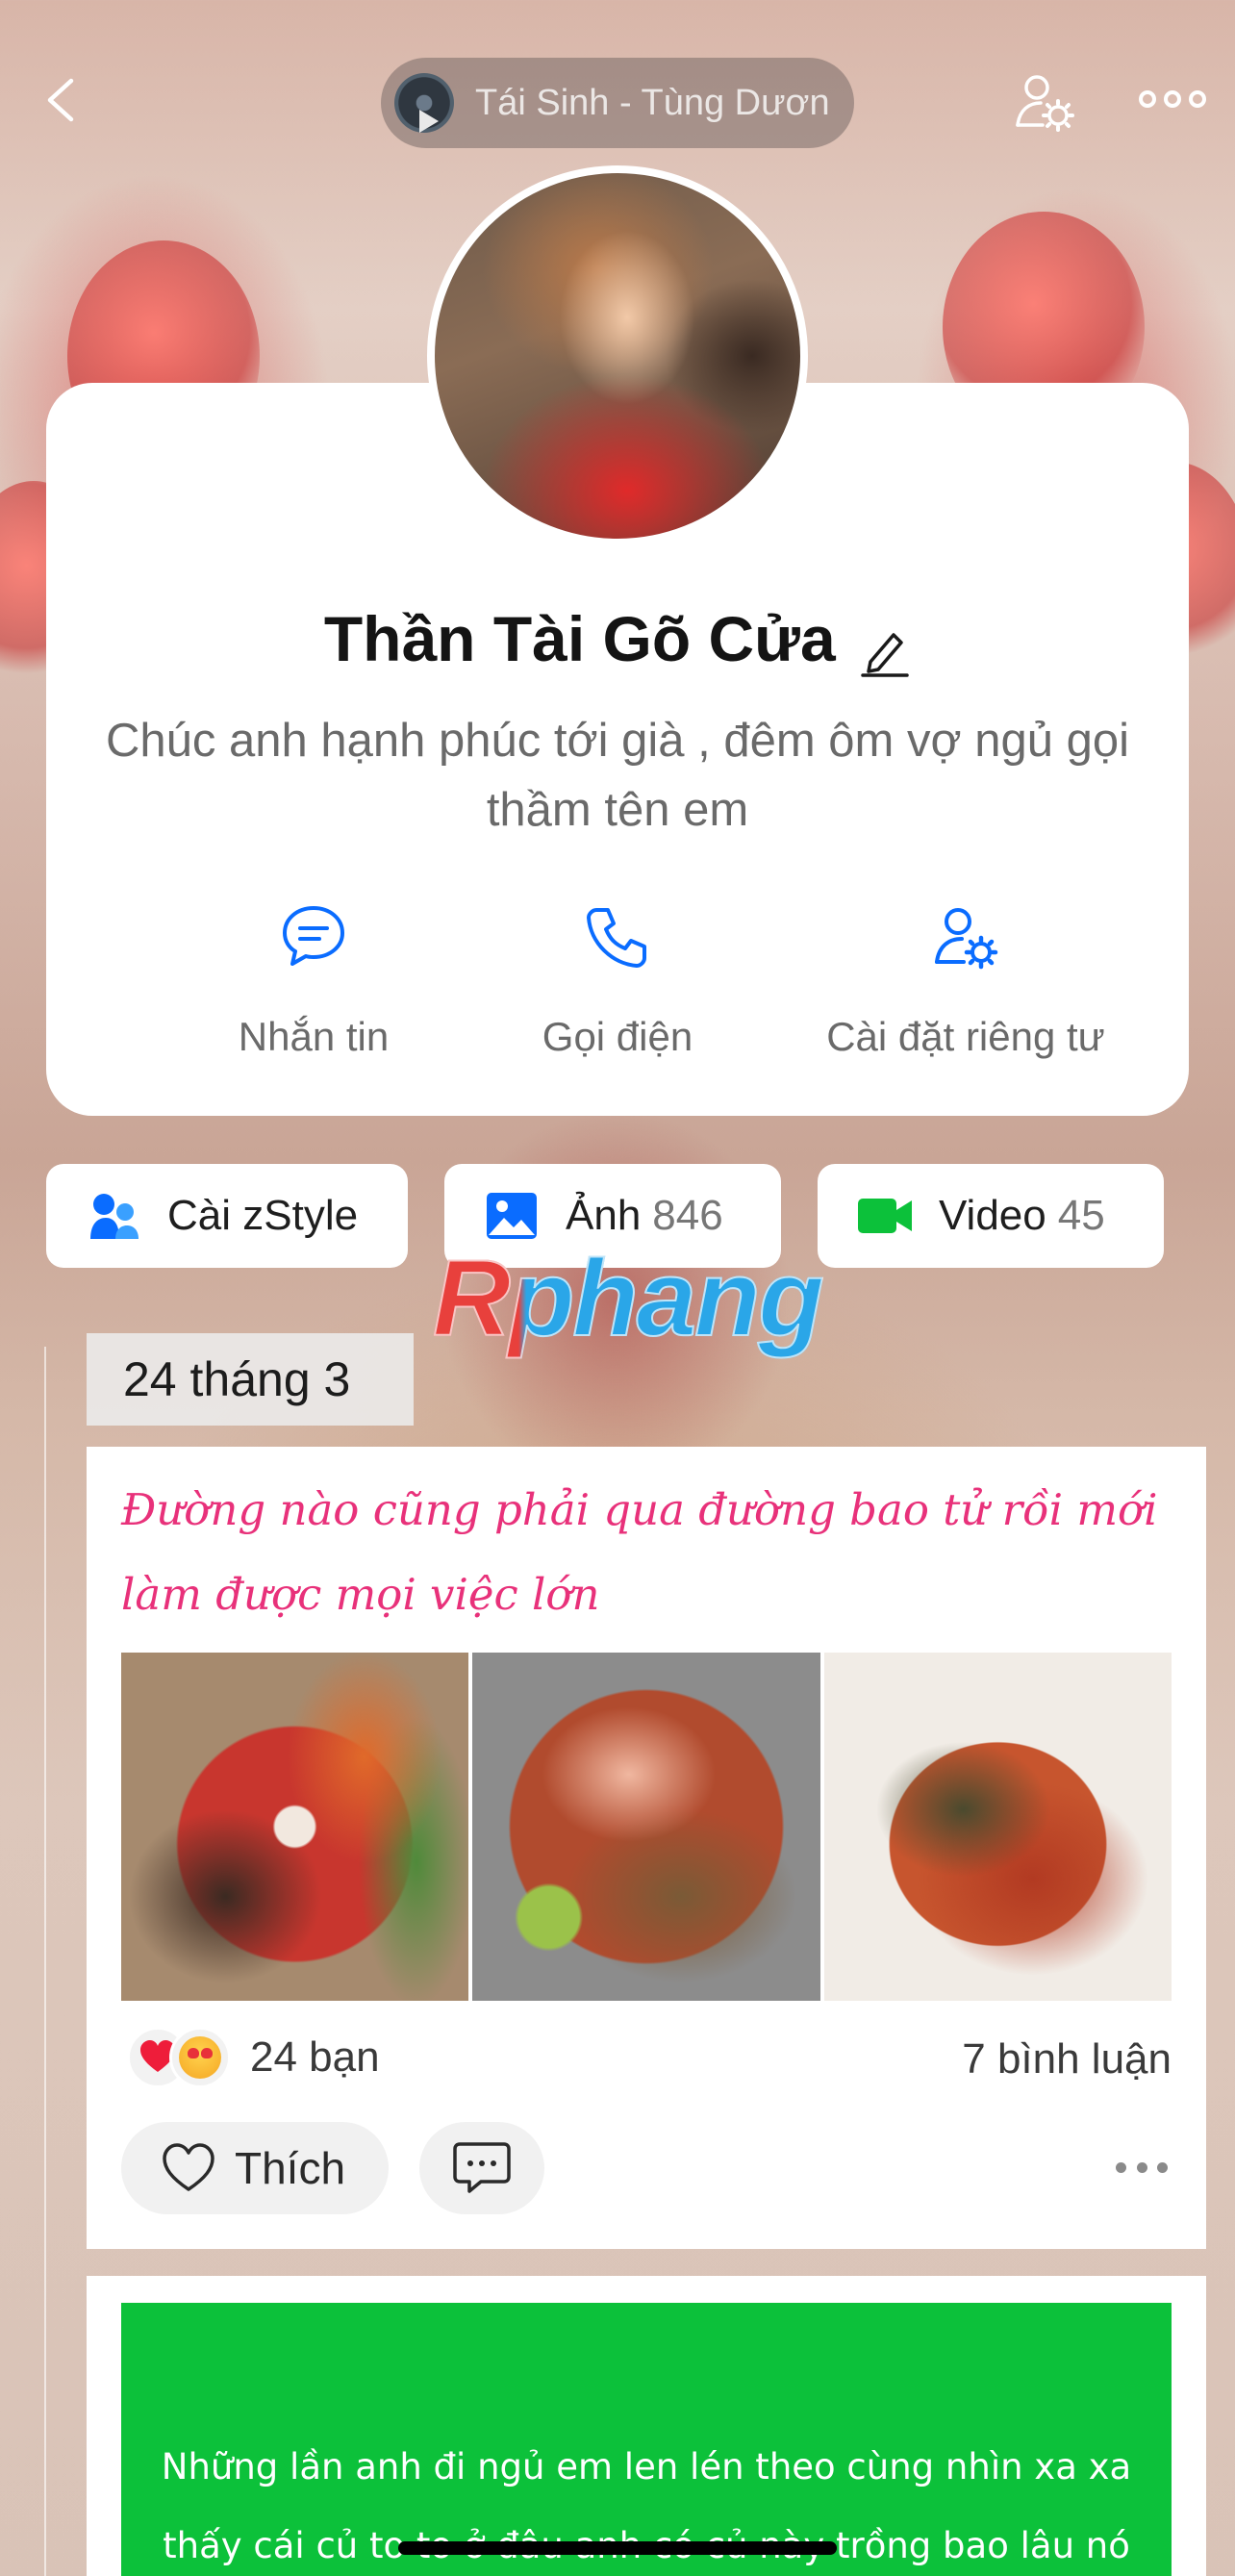 Image resolution: width=1235 pixels, height=2576 pixels. I want to click on zstyle-button: Cài zStyle, so click(227, 1216).